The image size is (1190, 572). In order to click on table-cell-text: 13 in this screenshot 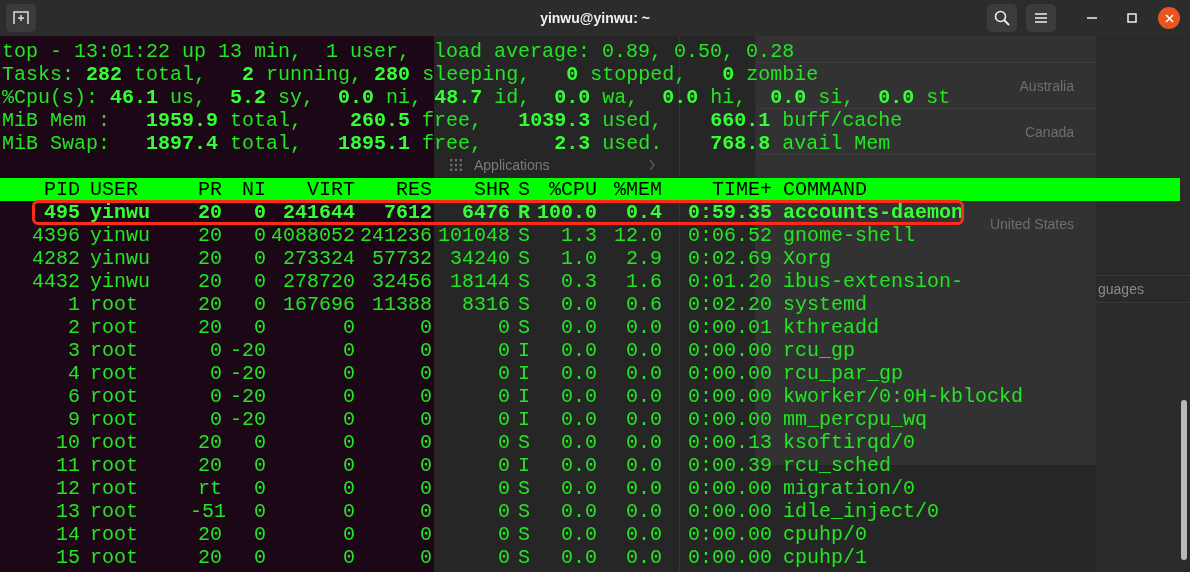, I will do `click(67, 511)`.